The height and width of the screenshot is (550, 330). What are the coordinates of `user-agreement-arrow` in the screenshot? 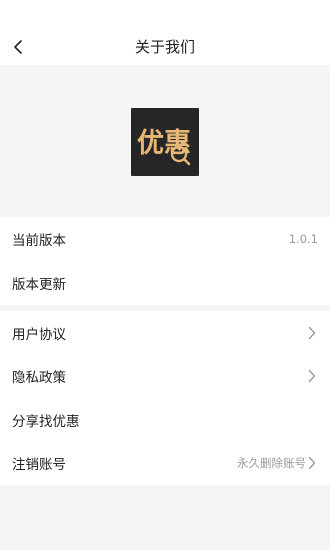 It's located at (312, 333).